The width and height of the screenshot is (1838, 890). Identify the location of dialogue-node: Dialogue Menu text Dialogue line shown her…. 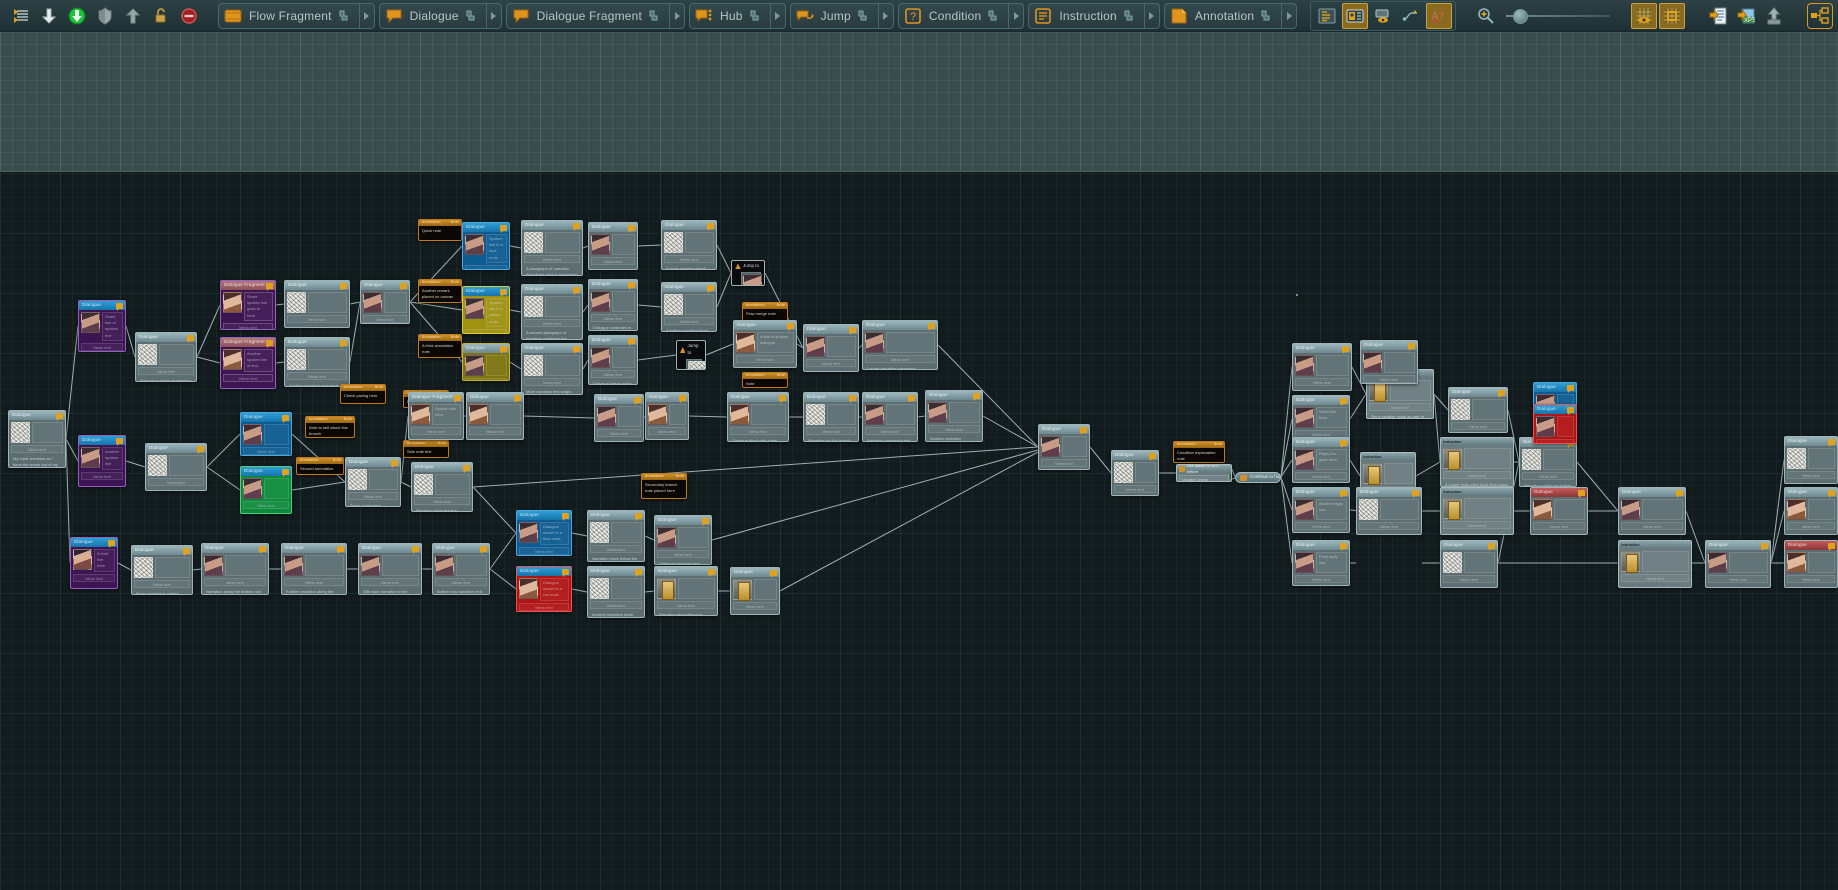
(613, 246).